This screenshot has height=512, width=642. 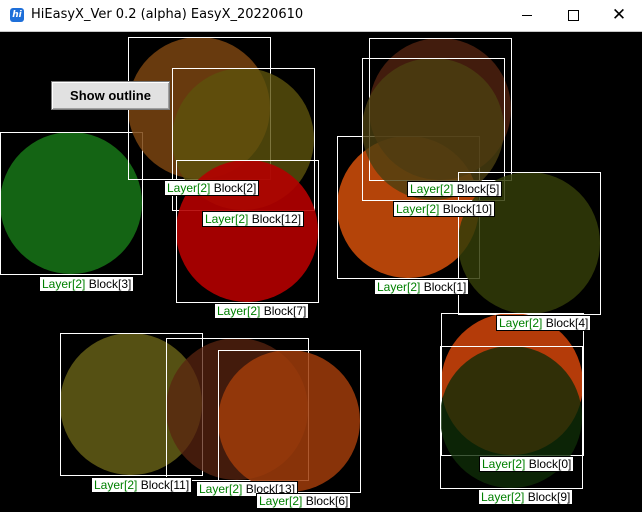 I want to click on block-name-text: Block[2], so click(x=235, y=188).